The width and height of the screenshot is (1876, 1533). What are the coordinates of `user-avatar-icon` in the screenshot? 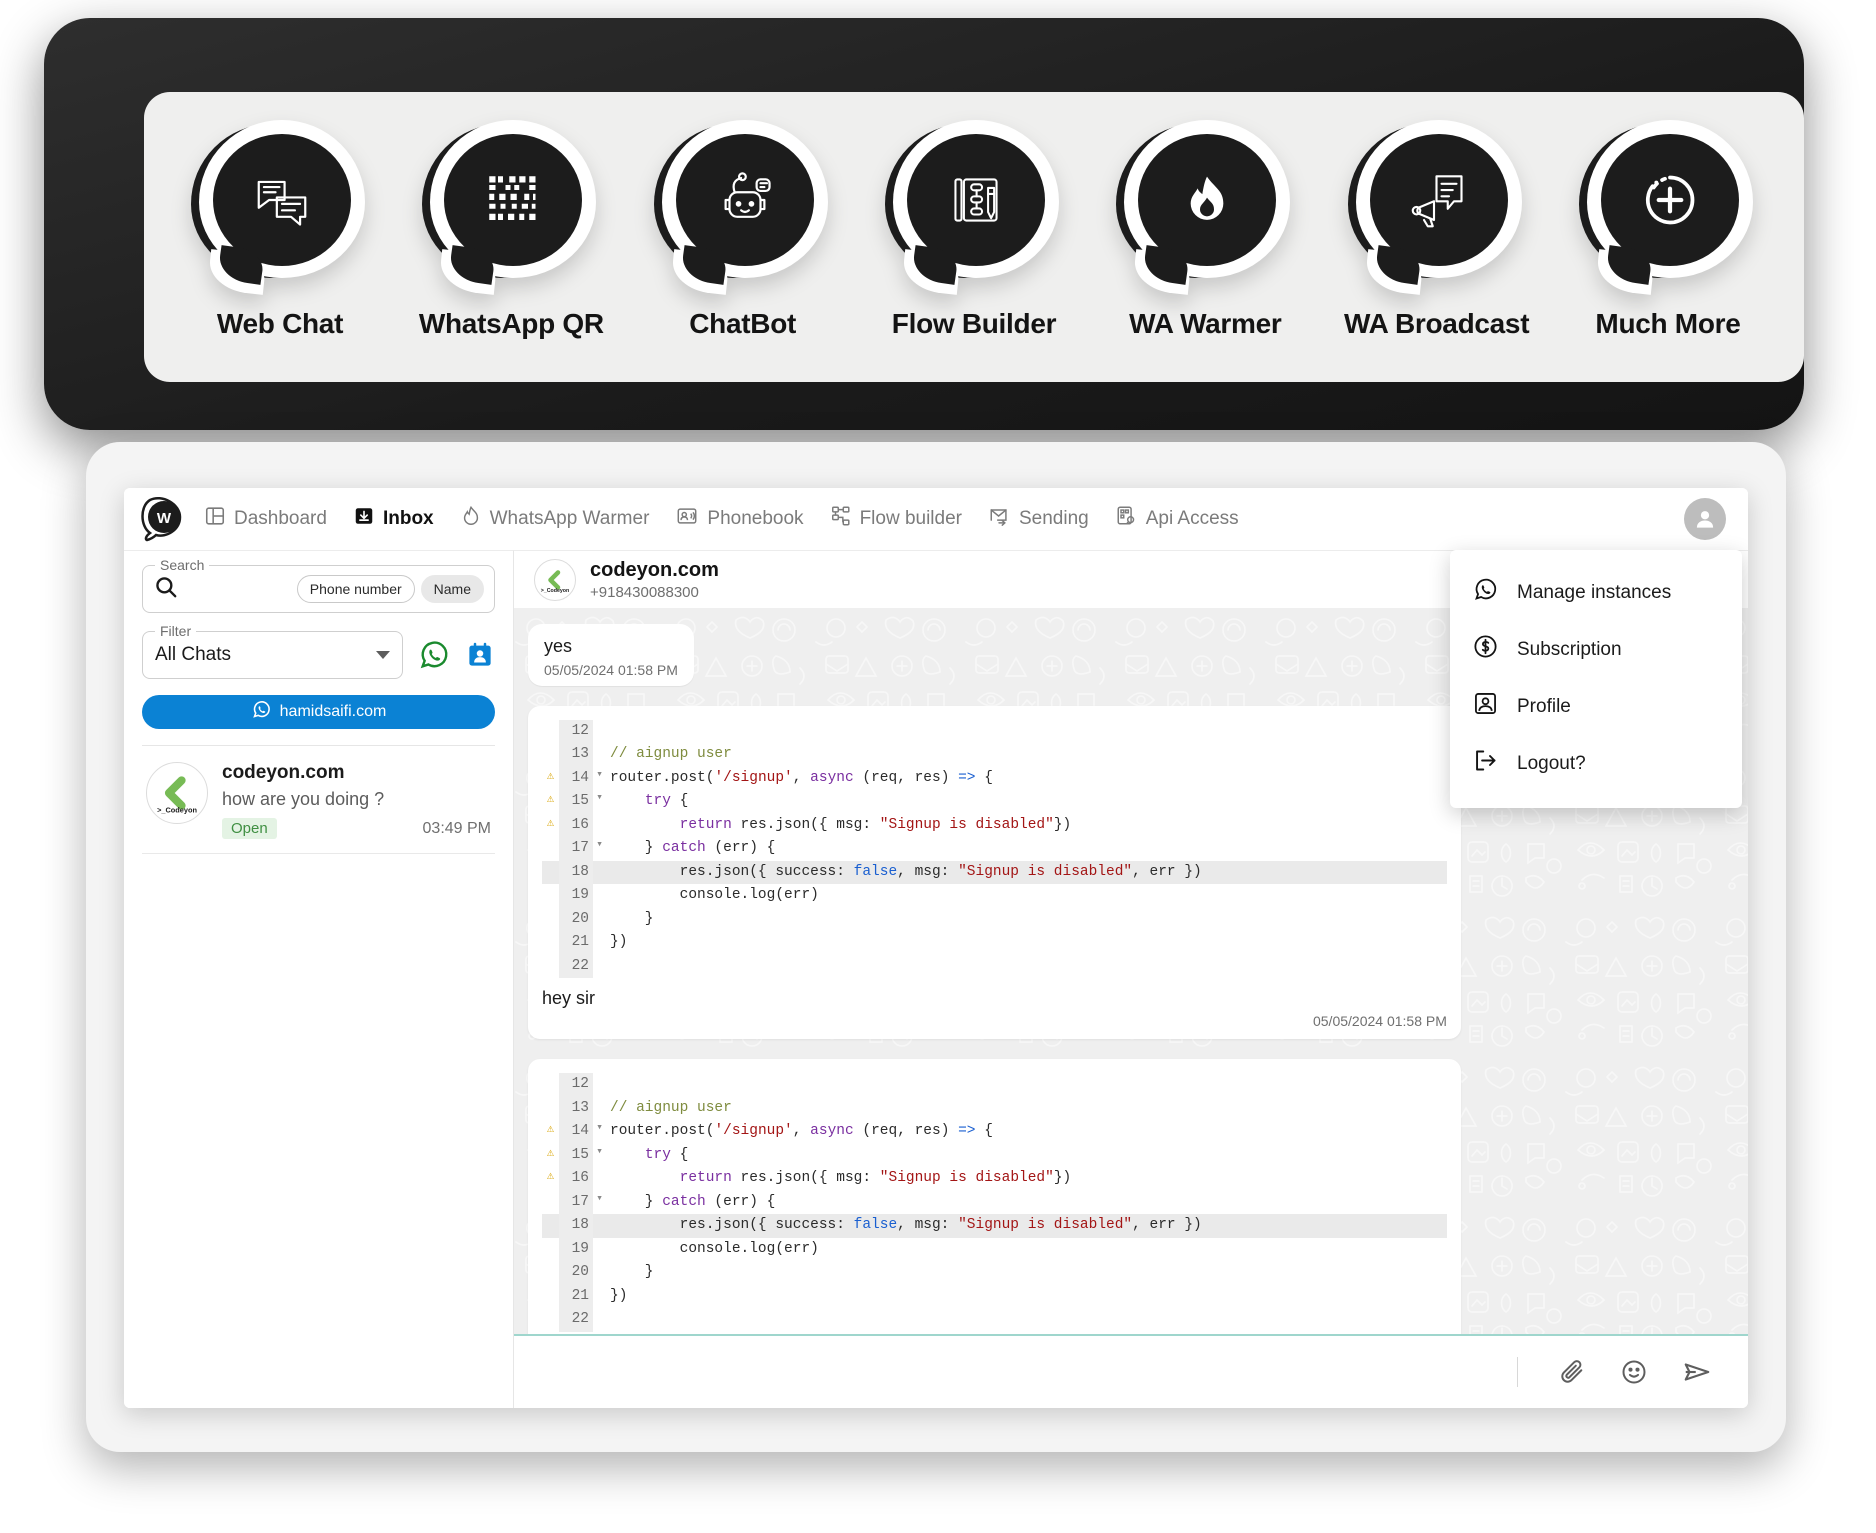 It's located at (1705, 519).